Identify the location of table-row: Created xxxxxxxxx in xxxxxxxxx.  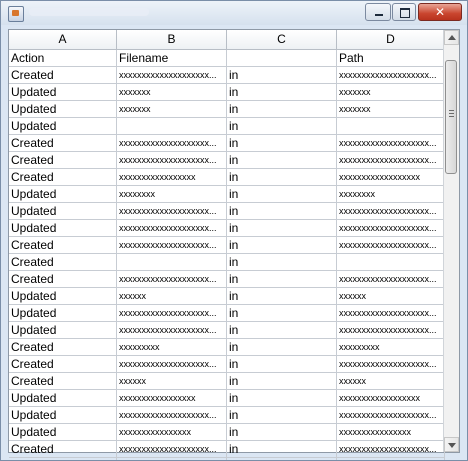
(227, 347).